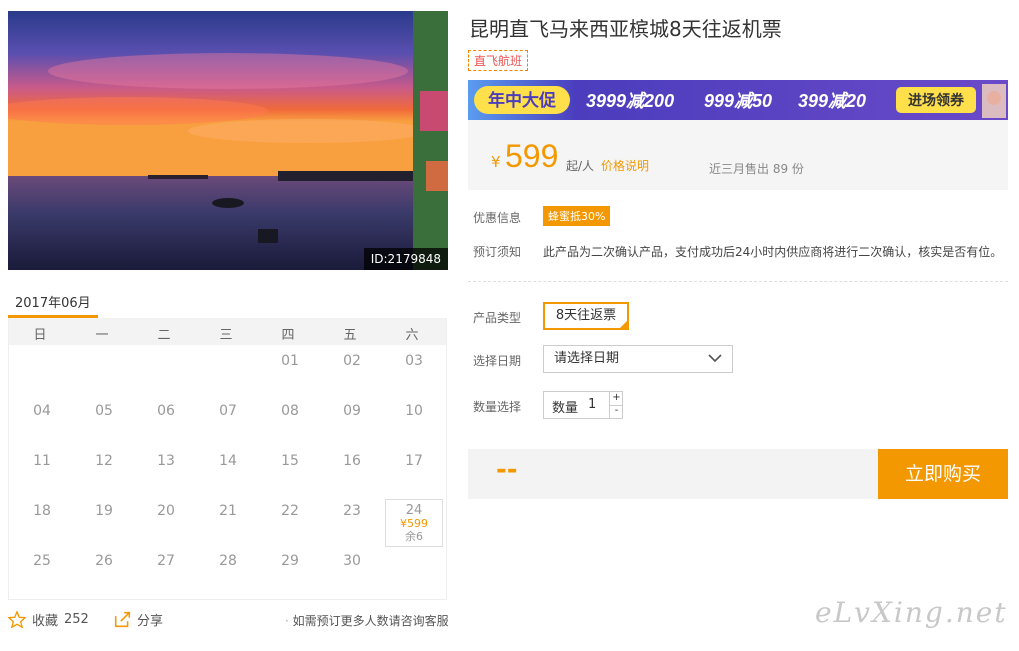 Image resolution: width=1019 pixels, height=651 pixels. I want to click on weekday-label: 日, so click(40, 335).